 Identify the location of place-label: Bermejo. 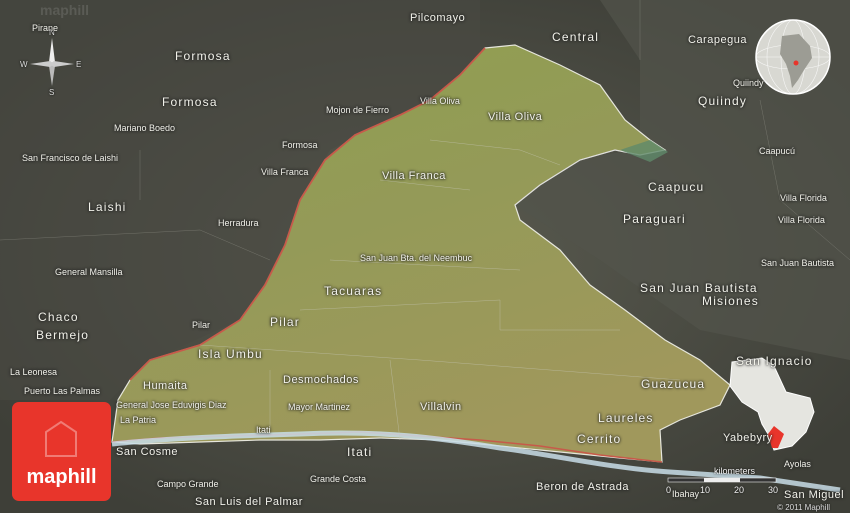
(63, 335).